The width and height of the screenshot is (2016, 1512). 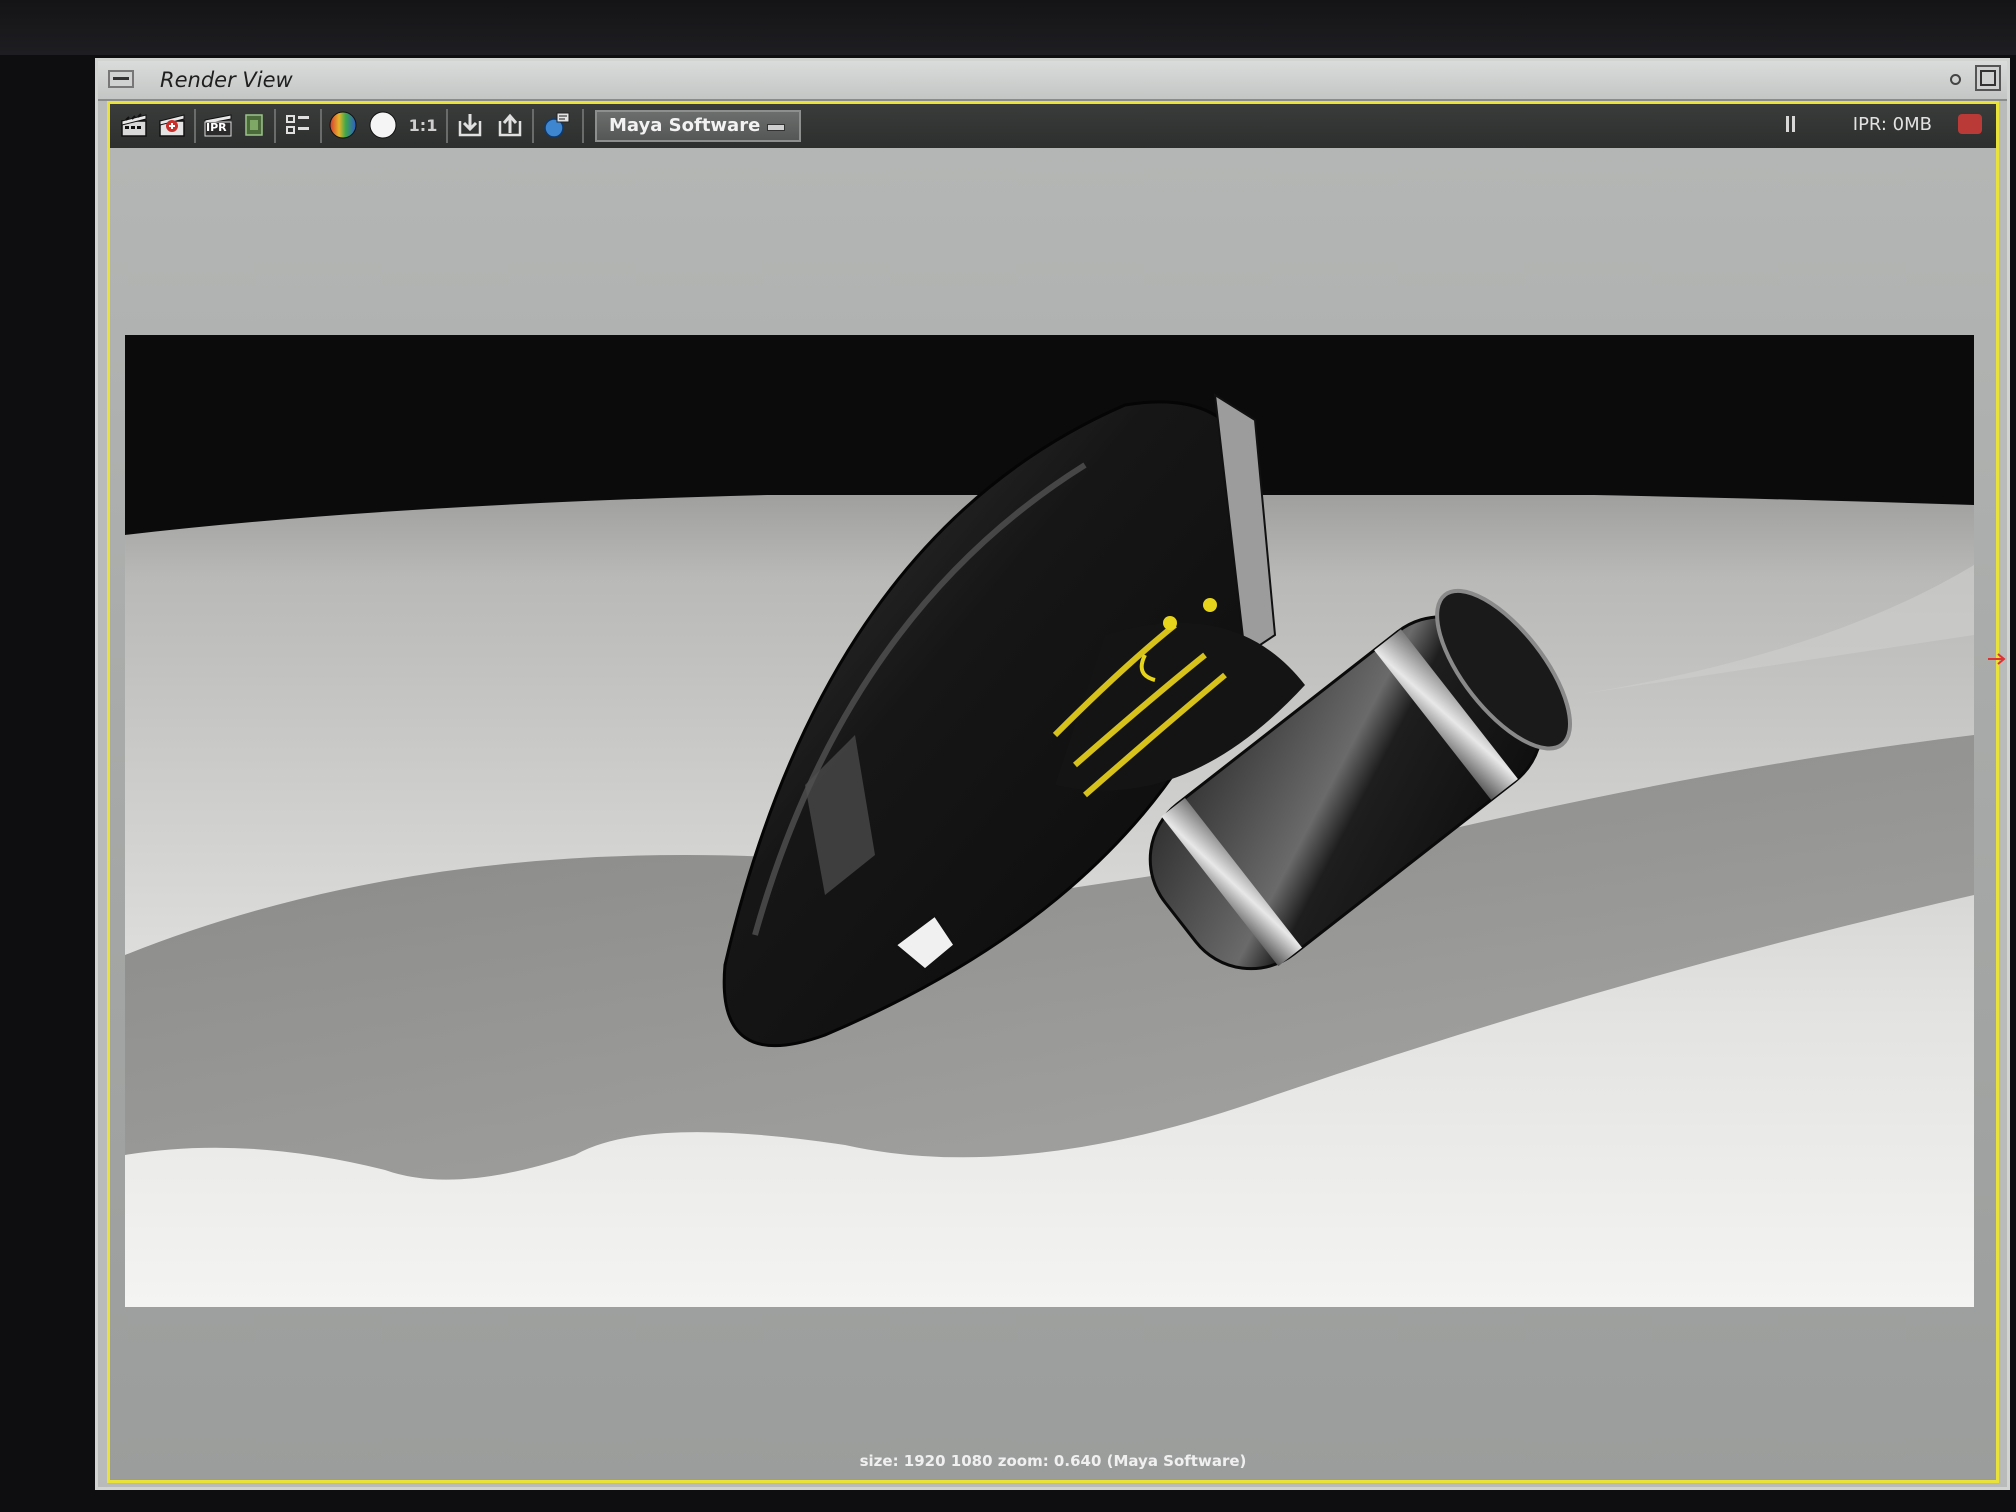 I want to click on render-frame-button, so click(x=134, y=125).